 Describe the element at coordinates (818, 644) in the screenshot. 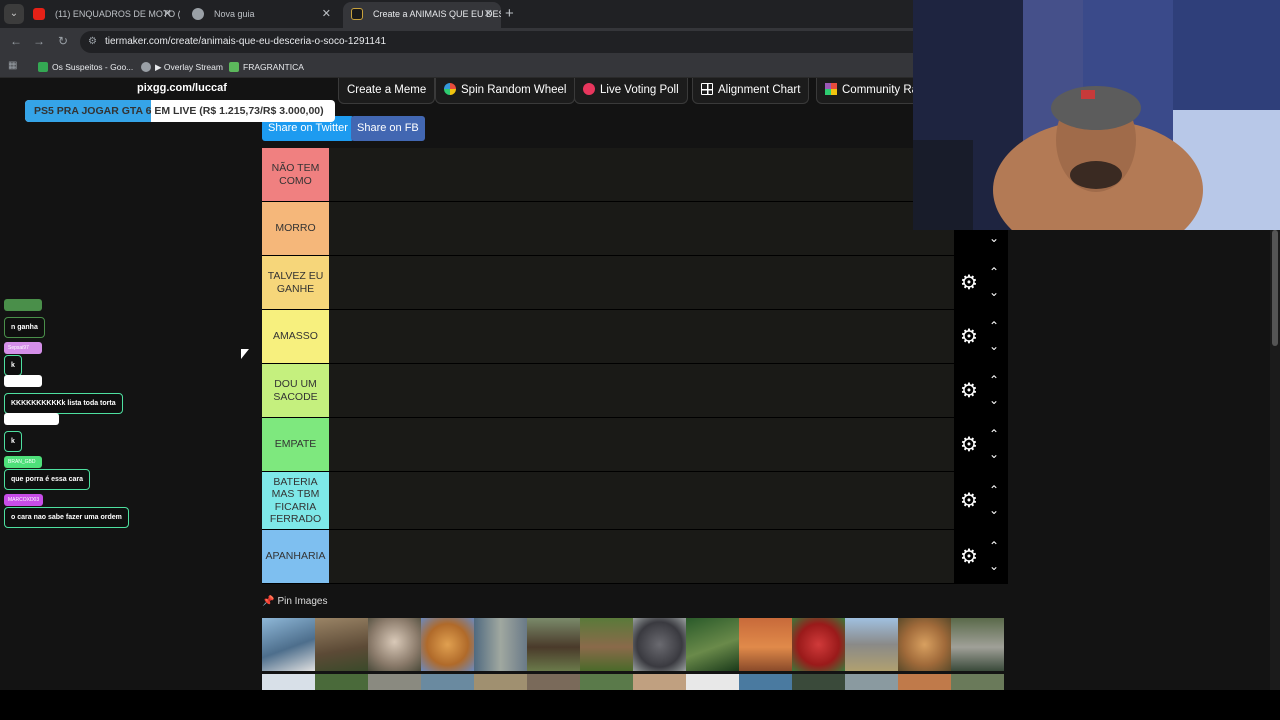

I see `animal-image-red-elephant` at that location.